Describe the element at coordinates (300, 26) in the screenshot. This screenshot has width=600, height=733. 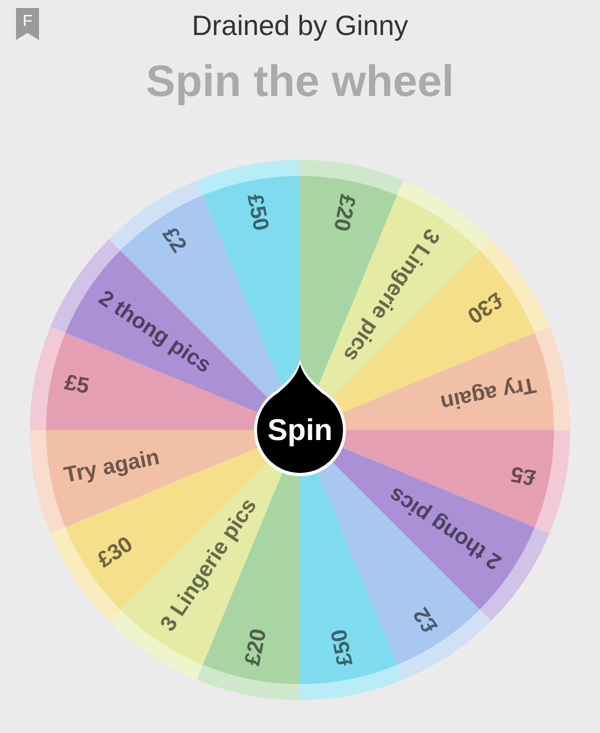
I see `page-title: Drained by Ginny` at that location.